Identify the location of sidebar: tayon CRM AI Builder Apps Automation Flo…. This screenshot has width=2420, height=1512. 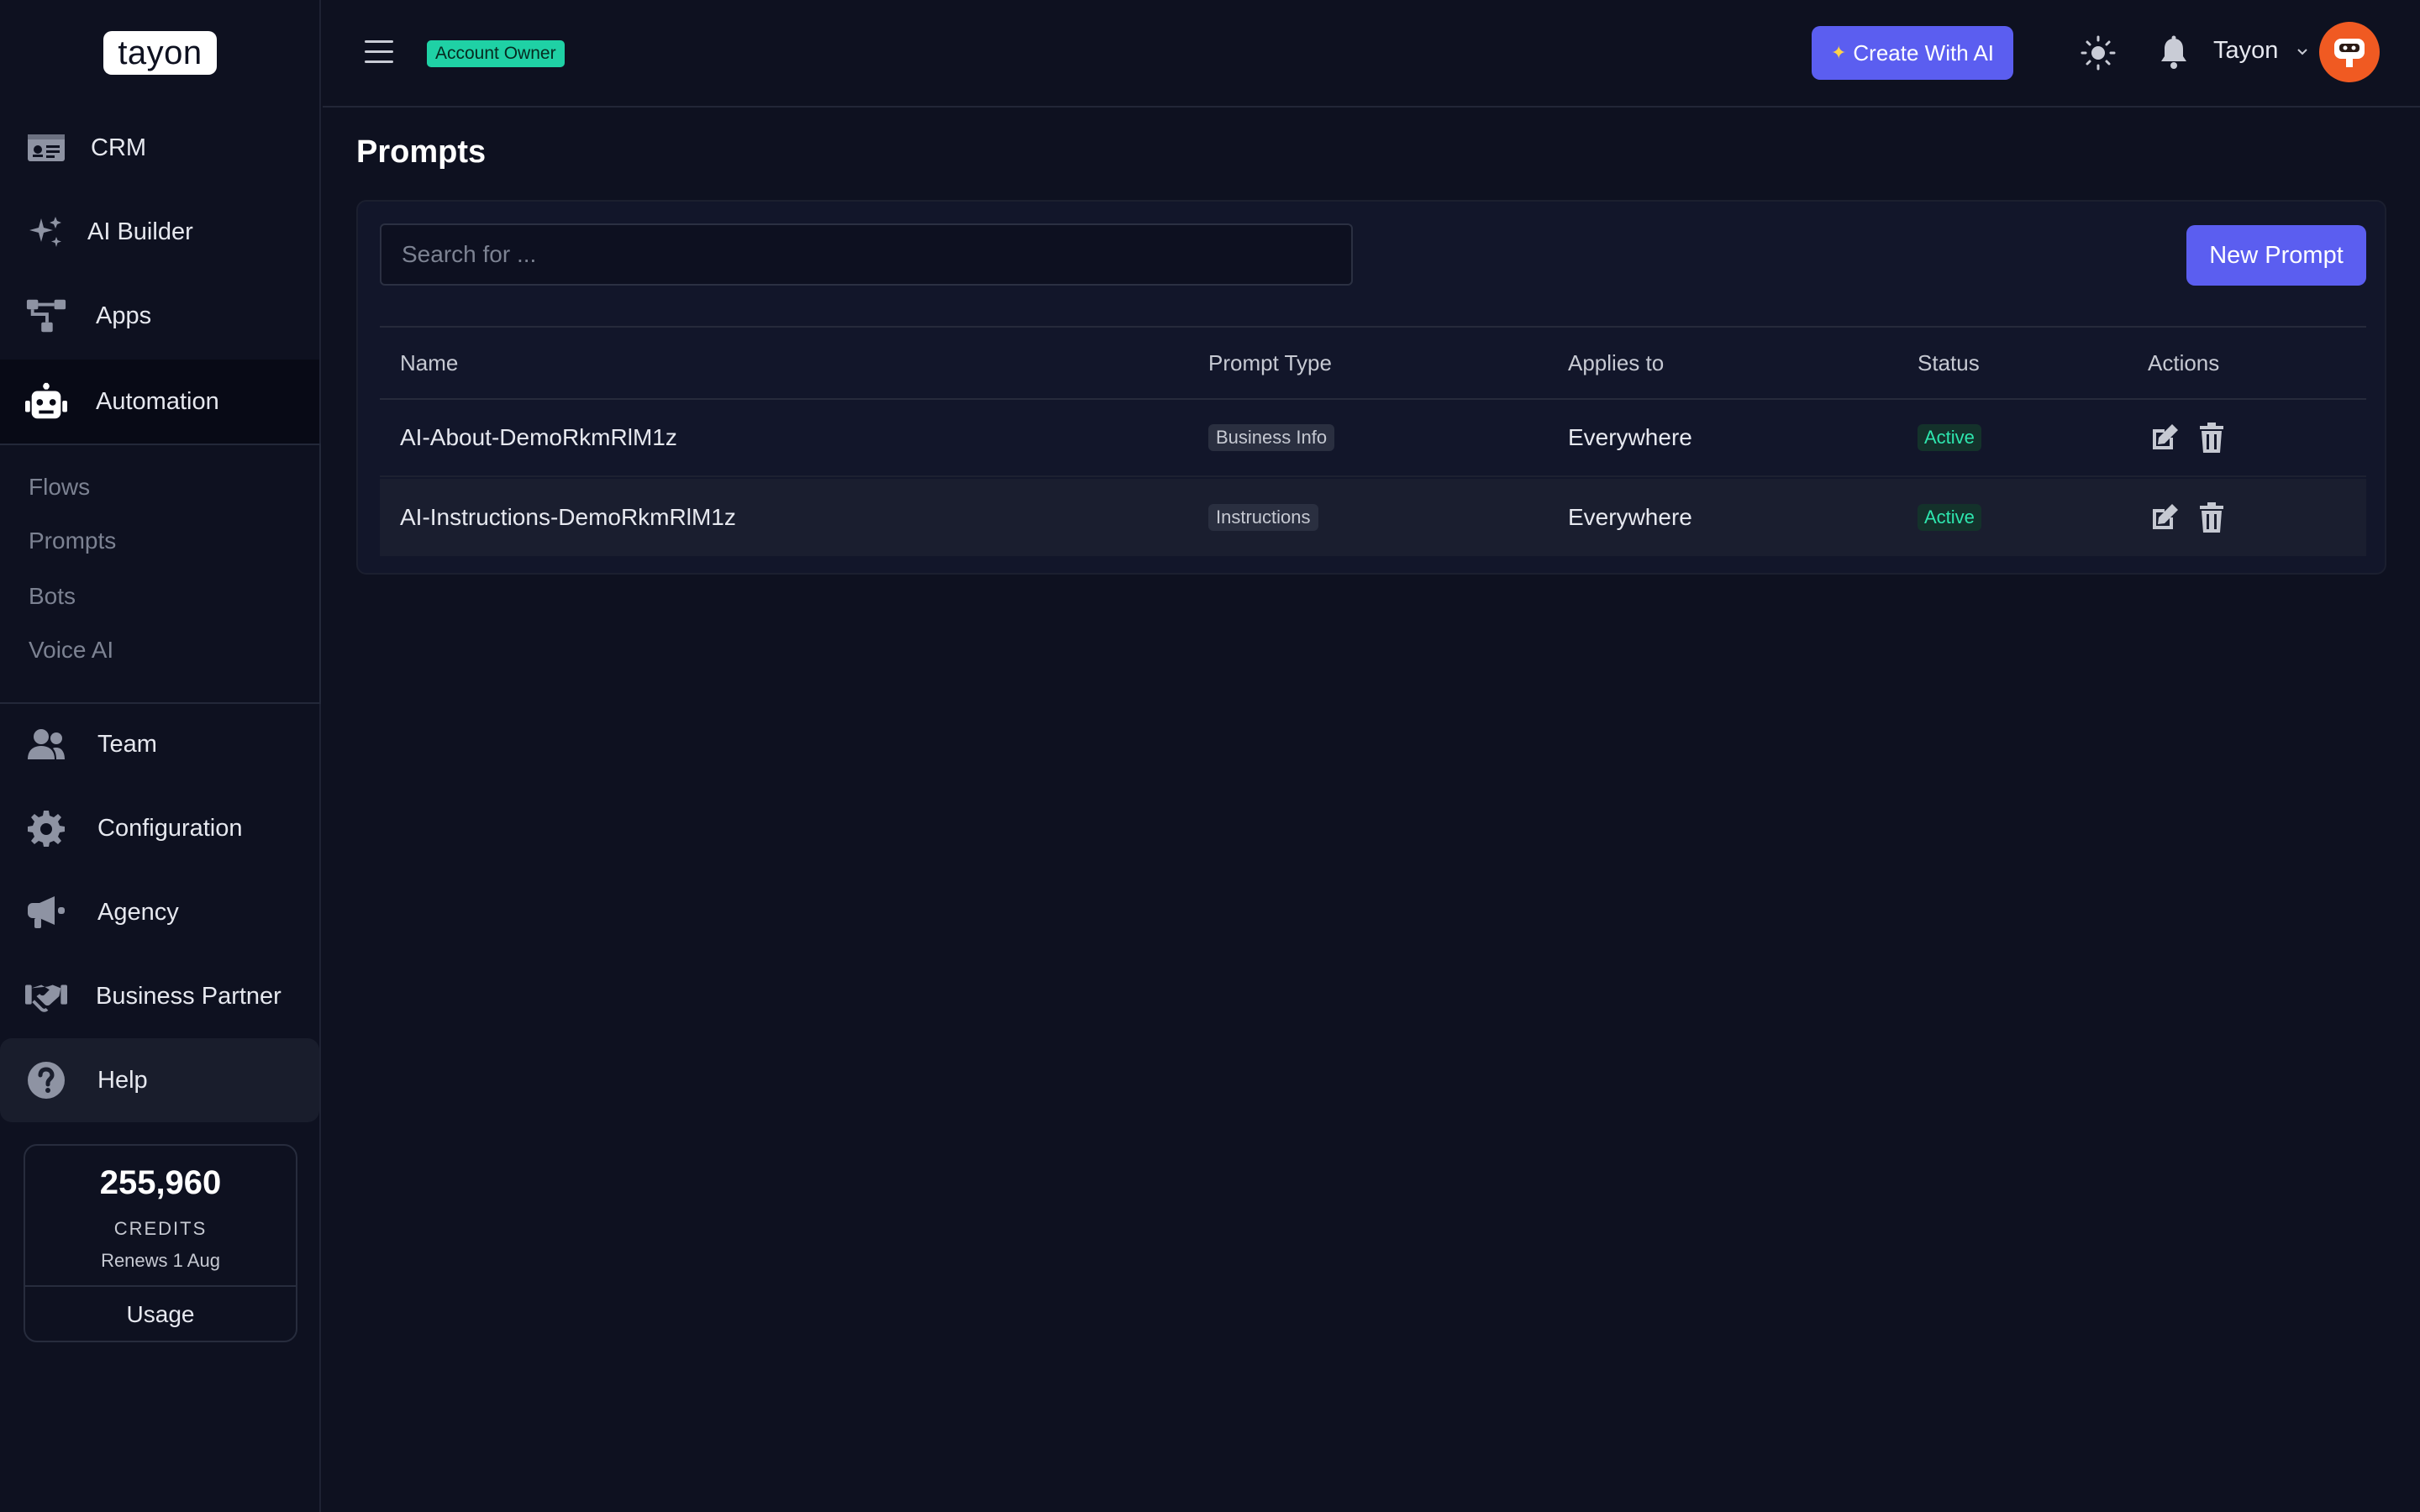
(161, 756).